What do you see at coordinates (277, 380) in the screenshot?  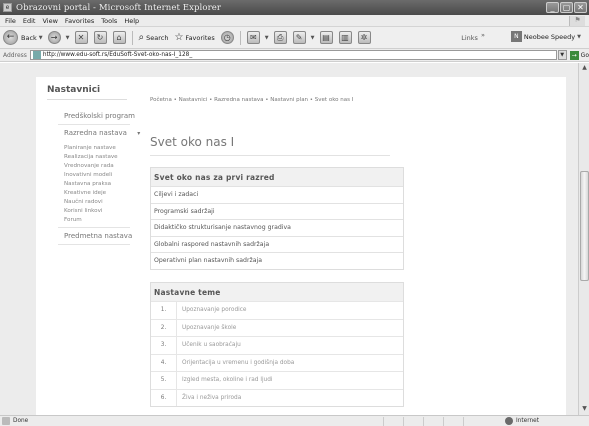 I see `table-row: 5. Izgled mesta, okoline i rad ljudi` at bounding box center [277, 380].